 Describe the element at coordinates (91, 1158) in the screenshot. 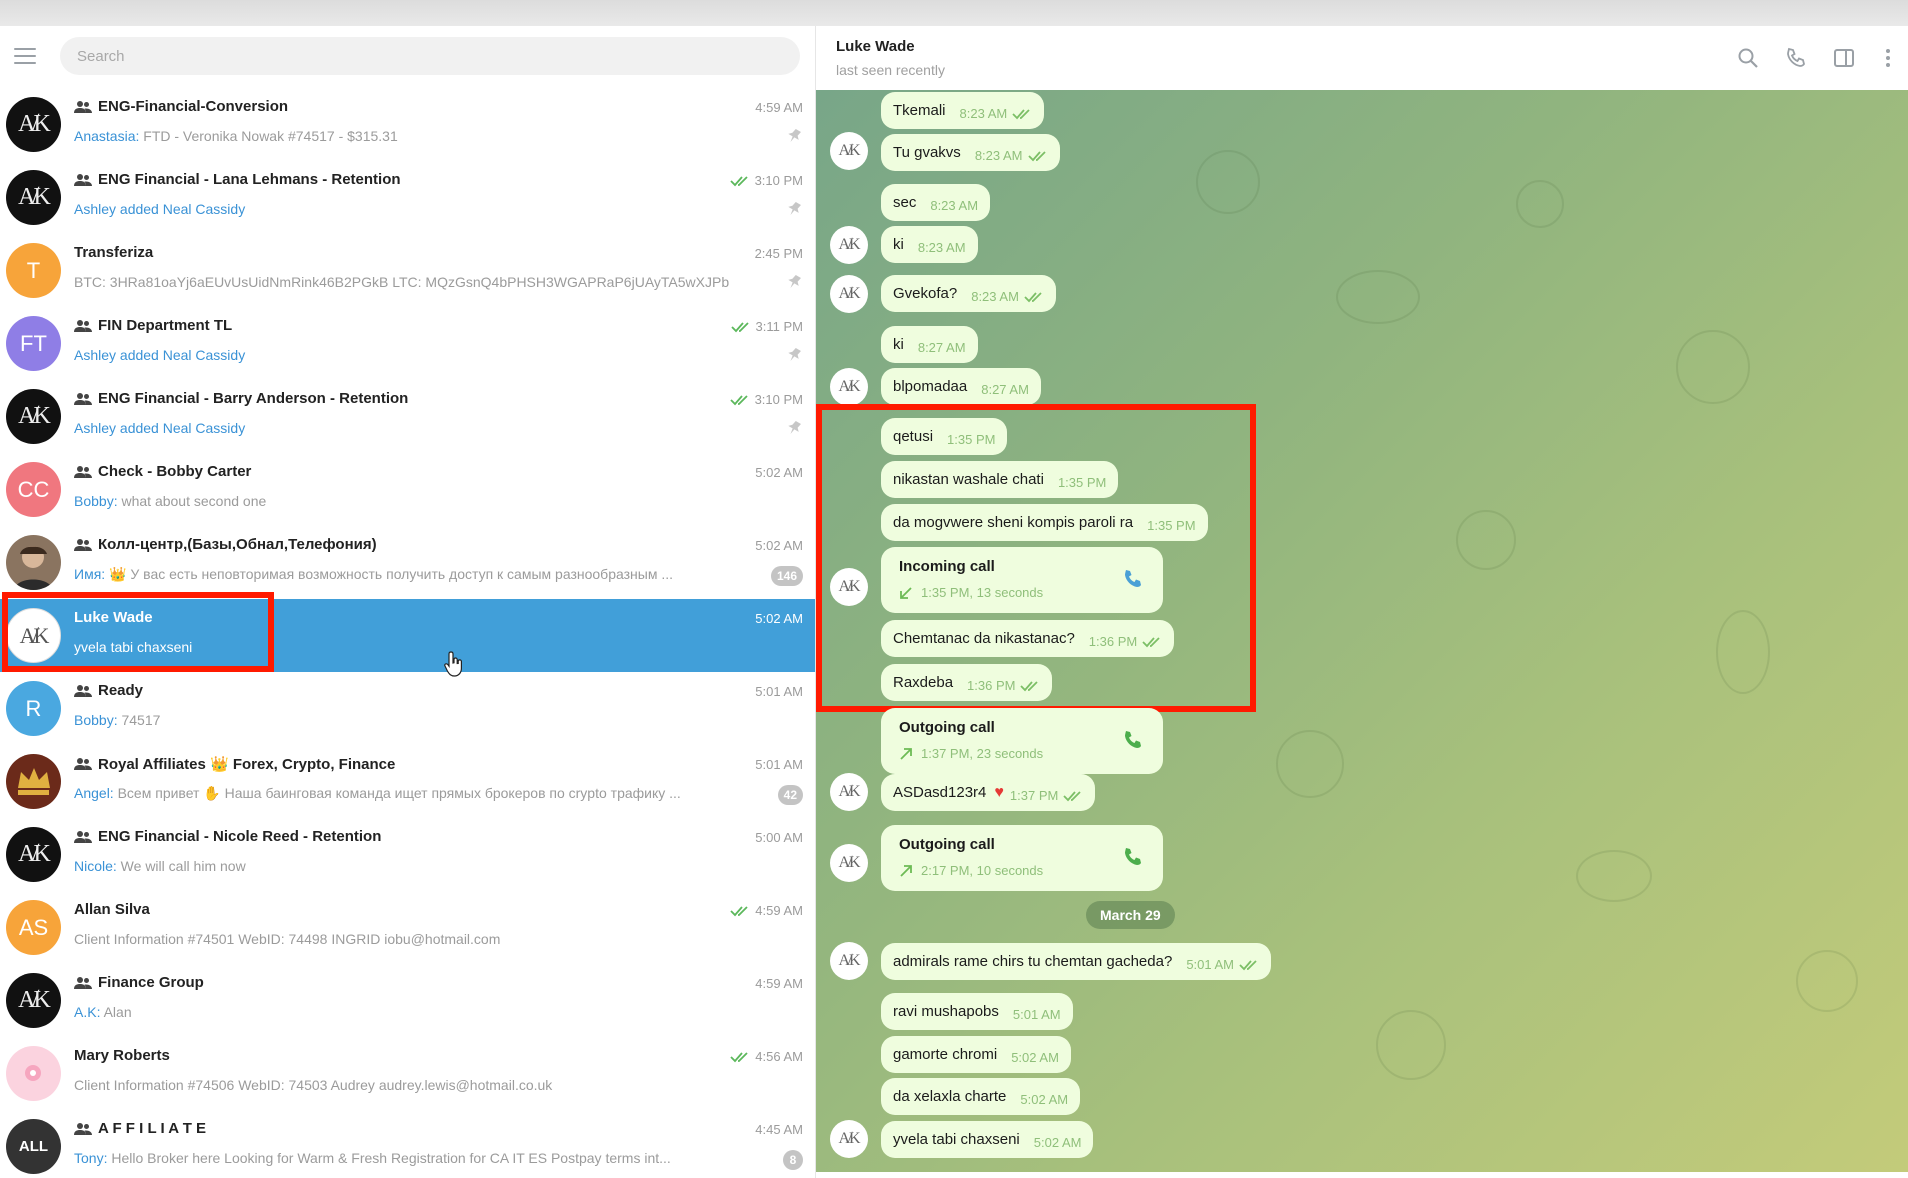

I see `chat-sender: Tony:` at that location.